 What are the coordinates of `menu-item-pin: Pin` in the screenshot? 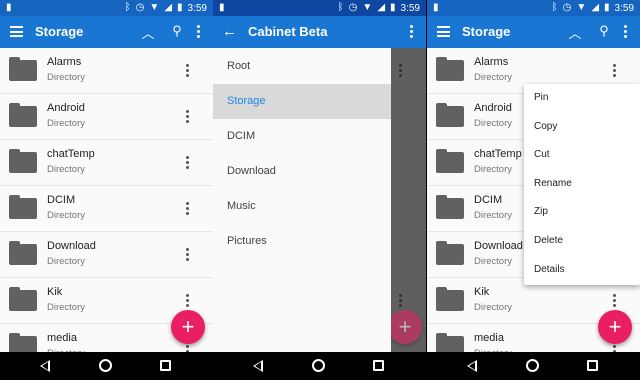 It's located at (582, 98).